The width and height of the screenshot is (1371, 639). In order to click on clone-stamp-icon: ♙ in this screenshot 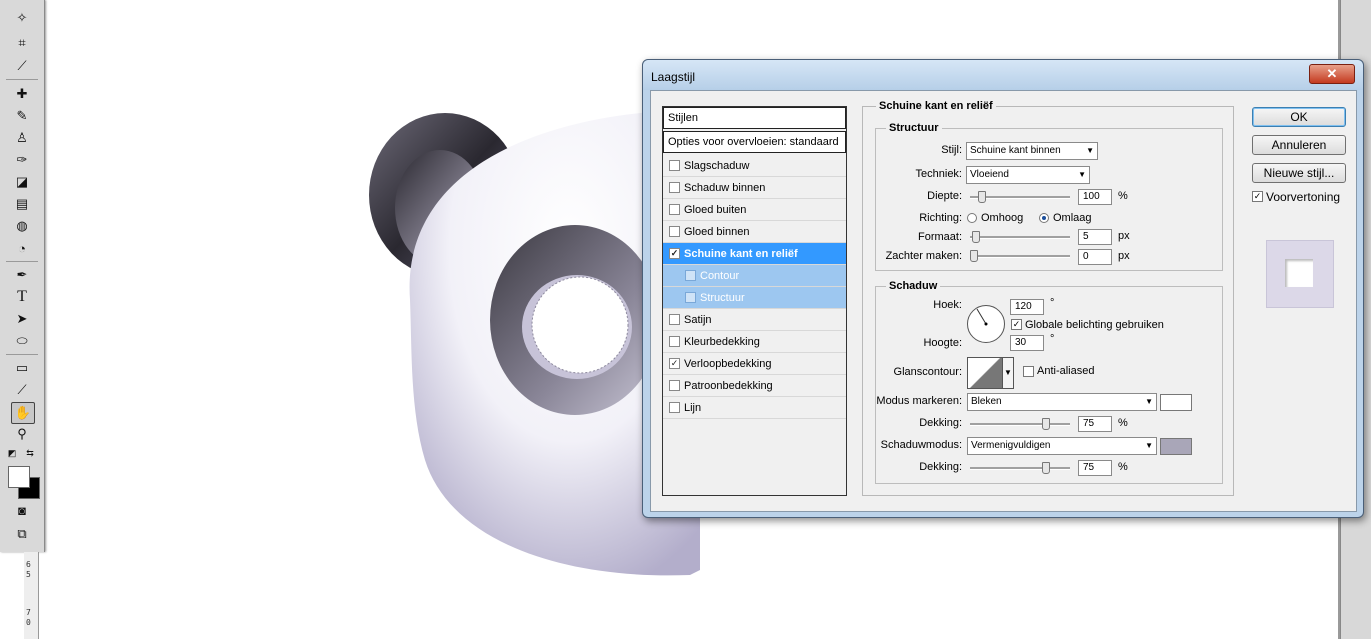, I will do `click(22, 138)`.